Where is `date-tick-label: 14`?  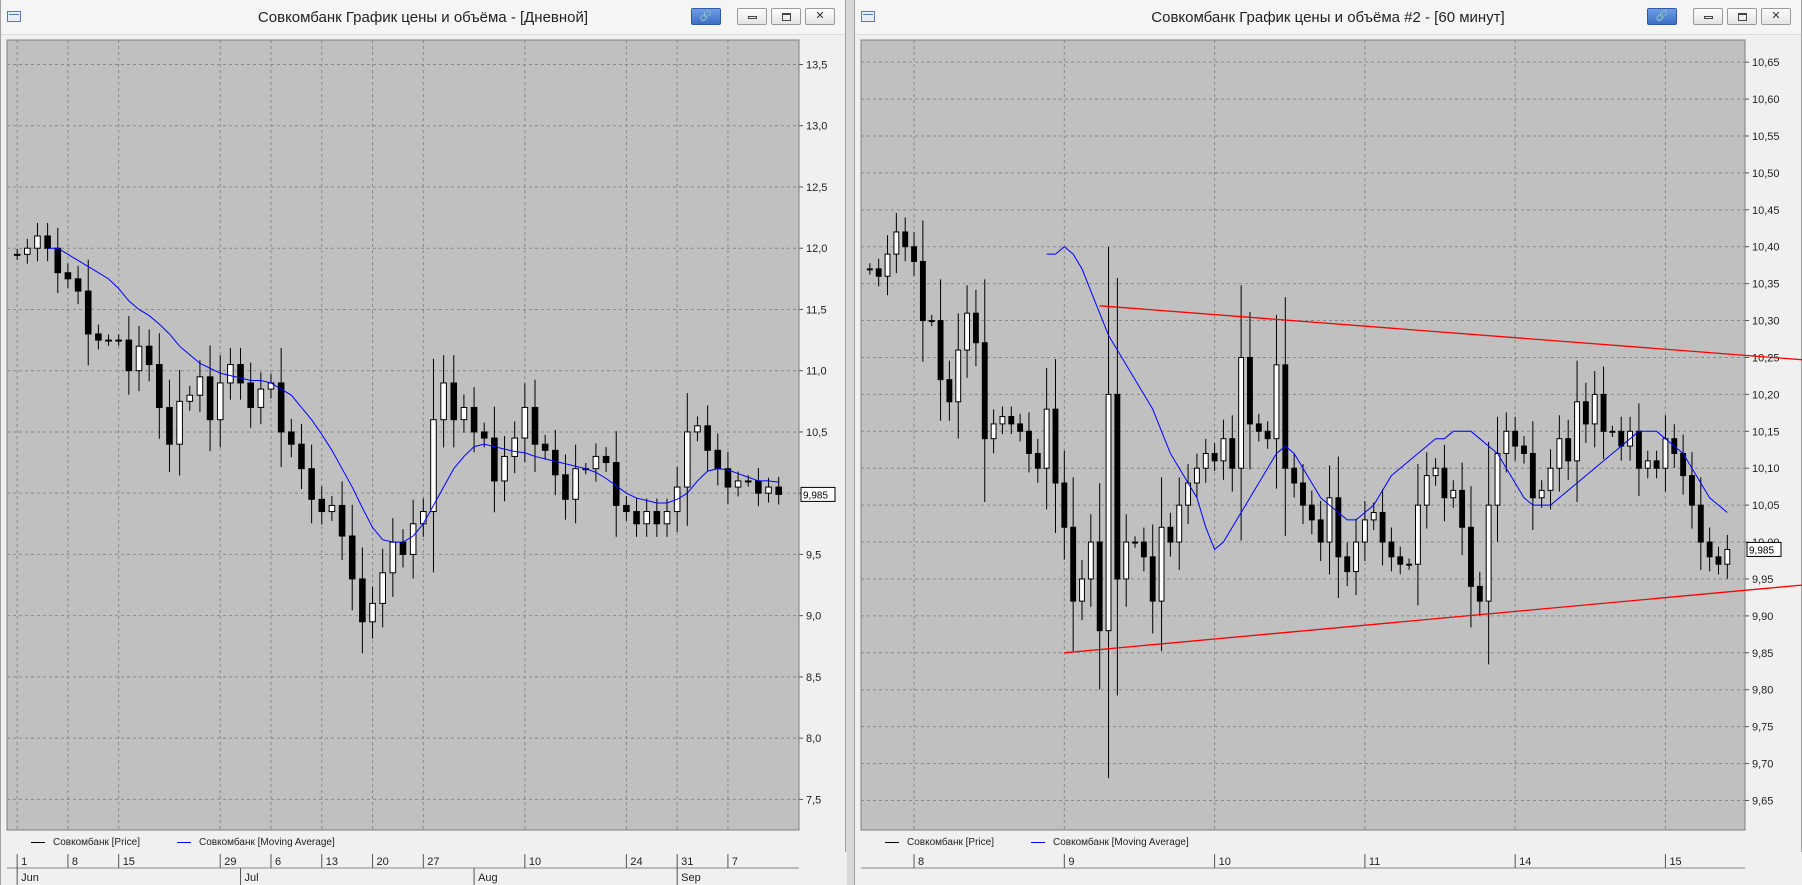
date-tick-label: 14 is located at coordinates (1525, 862).